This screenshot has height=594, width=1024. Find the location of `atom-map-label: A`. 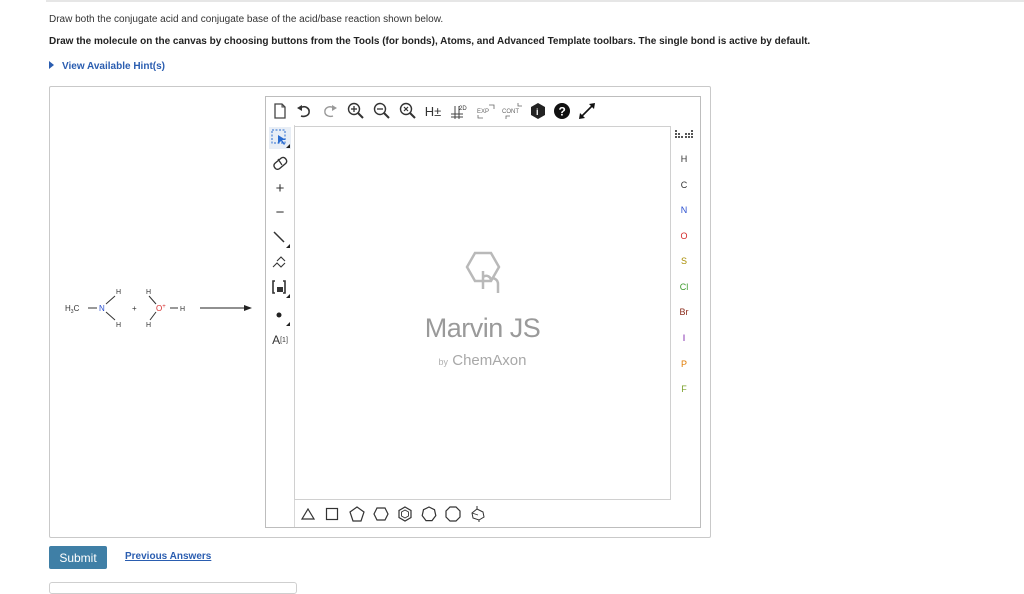

atom-map-label: A is located at coordinates (276, 340).